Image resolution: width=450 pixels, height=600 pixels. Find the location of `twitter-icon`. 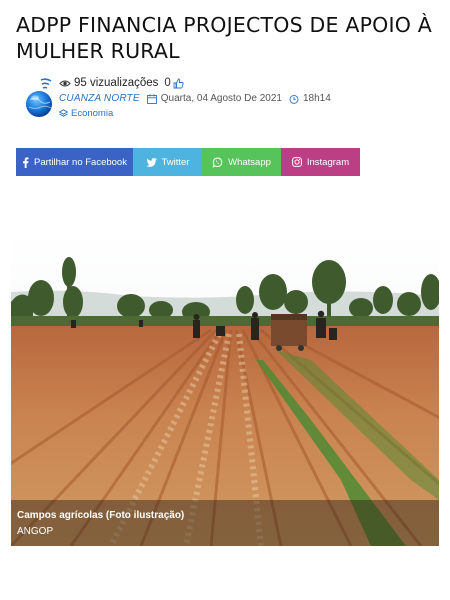

twitter-icon is located at coordinates (151, 162).